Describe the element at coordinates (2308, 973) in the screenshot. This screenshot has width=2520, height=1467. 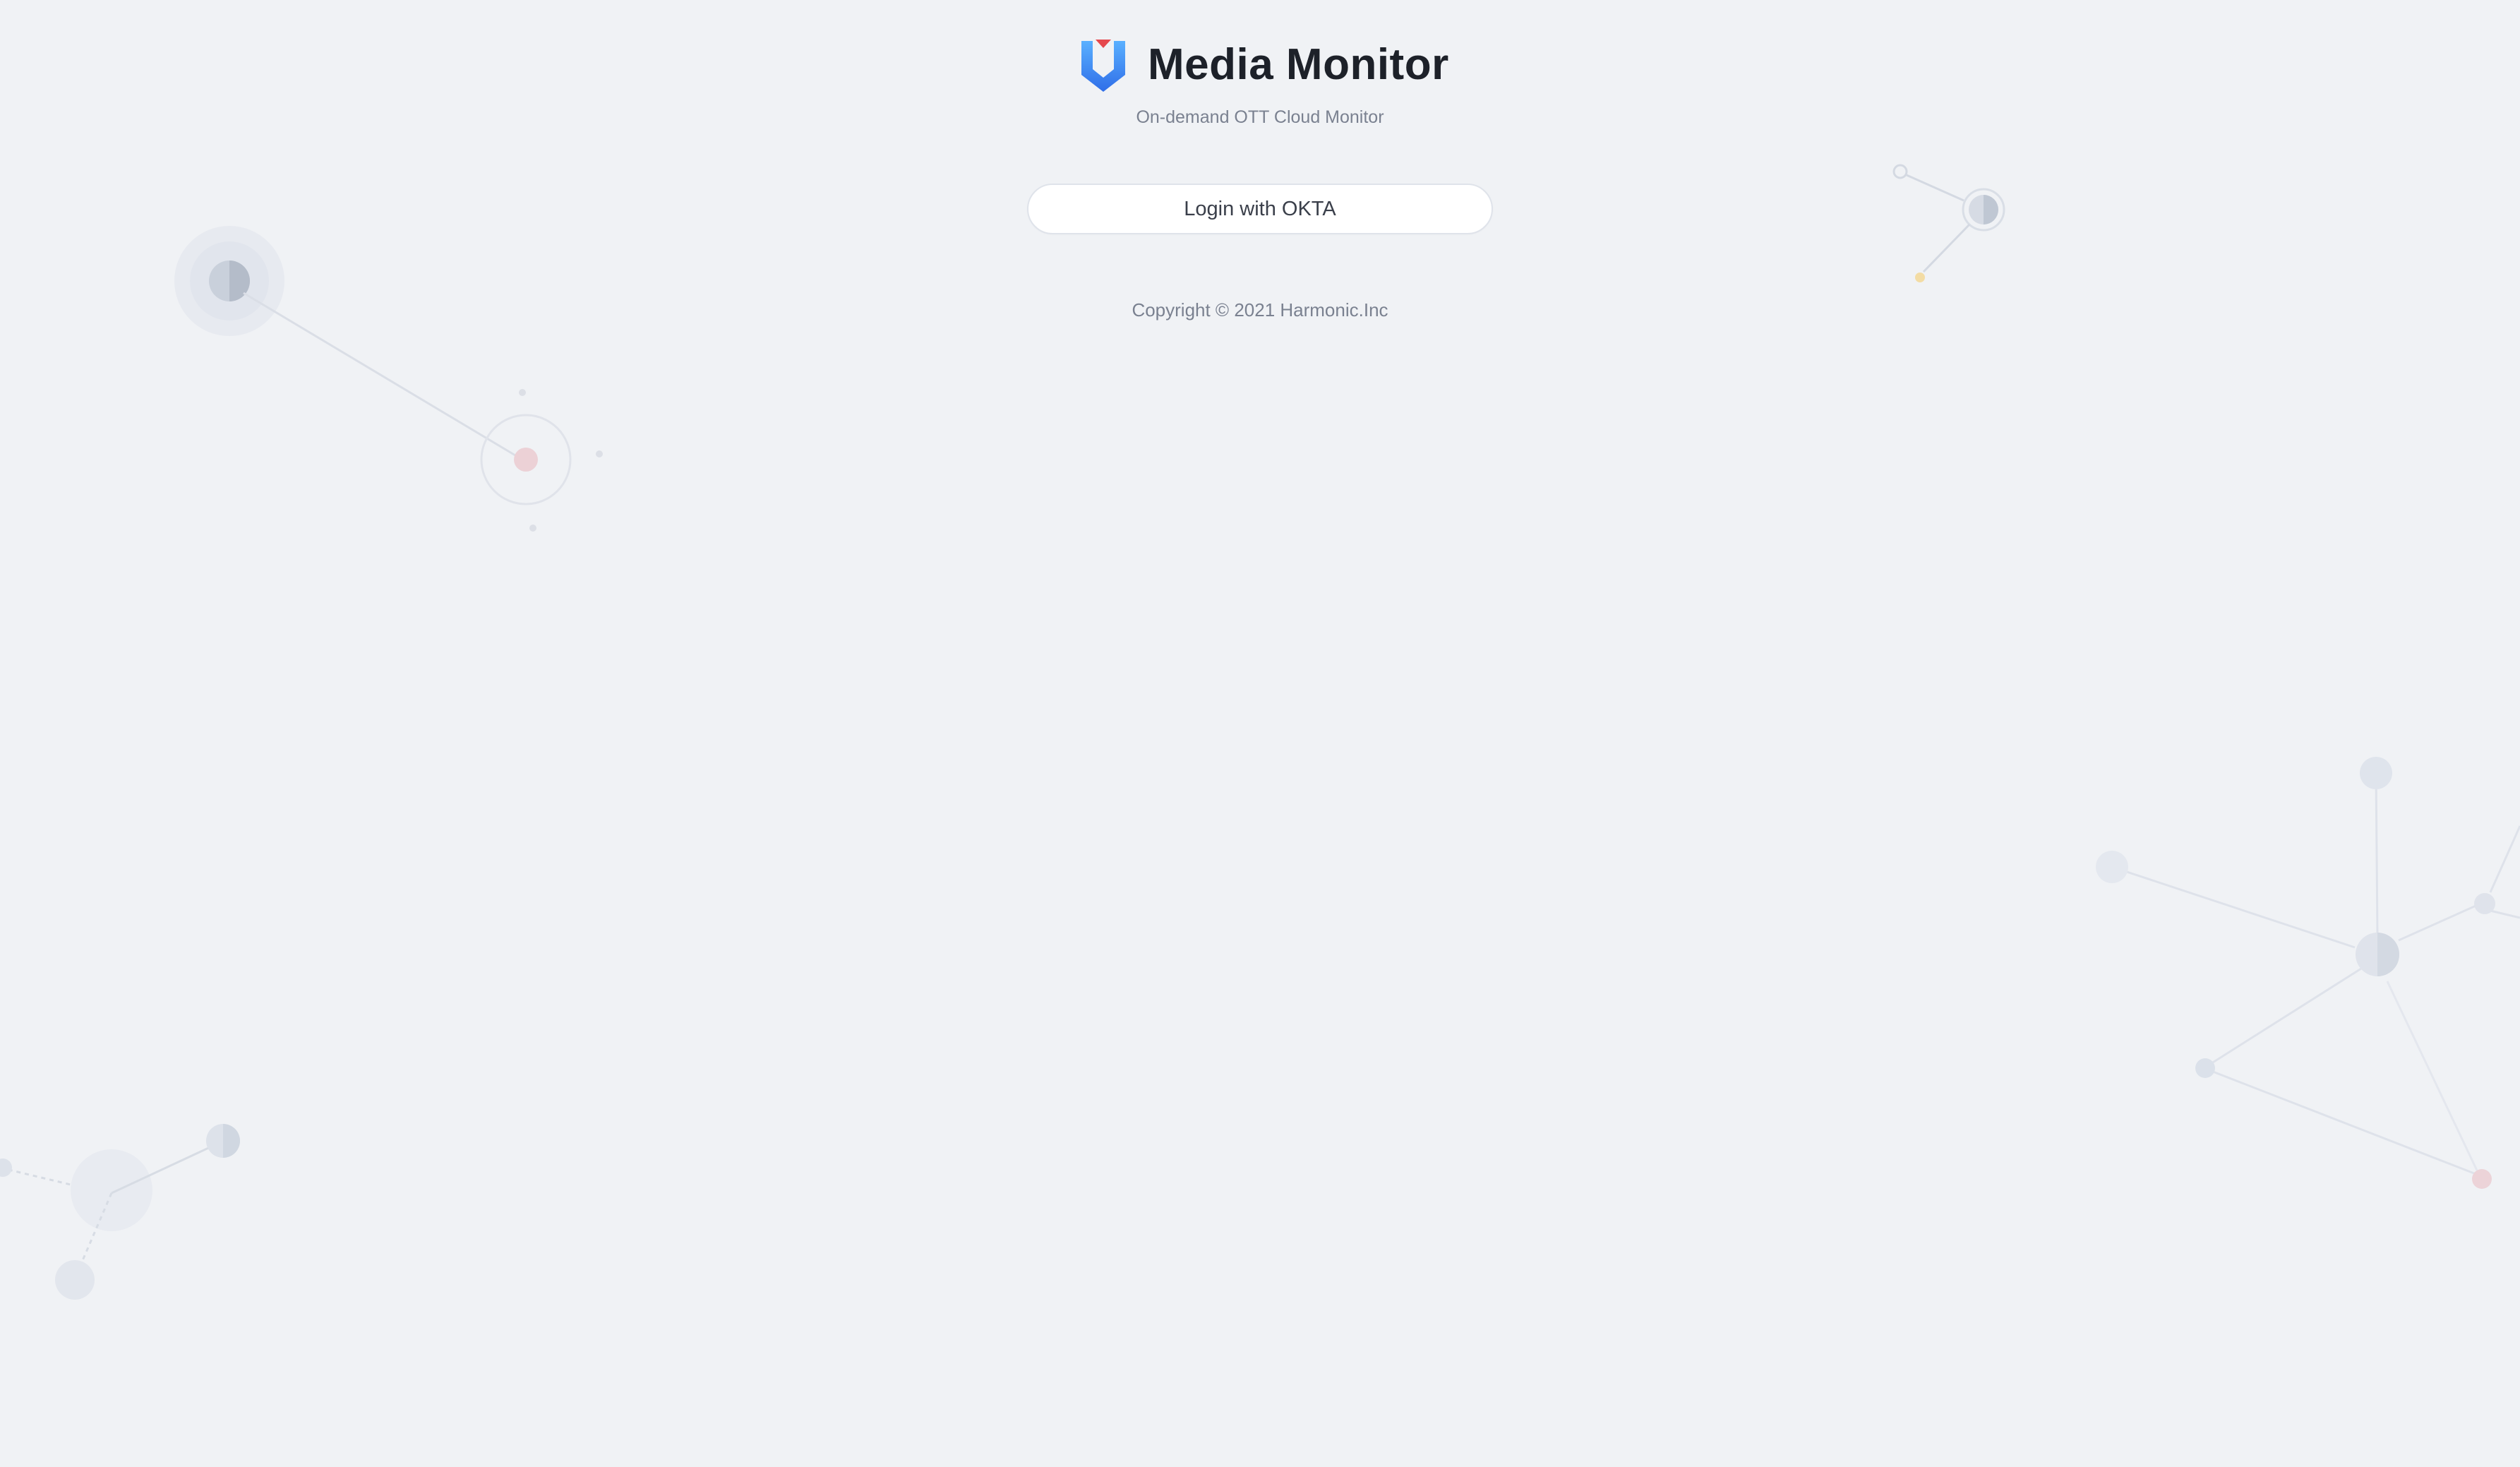
I see `decor-cluster-right` at that location.